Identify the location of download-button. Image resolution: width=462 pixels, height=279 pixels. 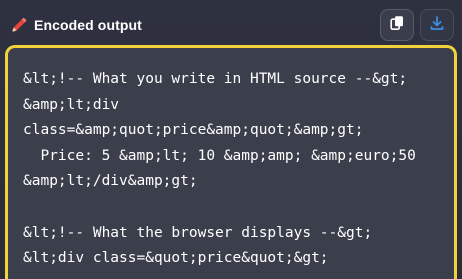
(437, 25).